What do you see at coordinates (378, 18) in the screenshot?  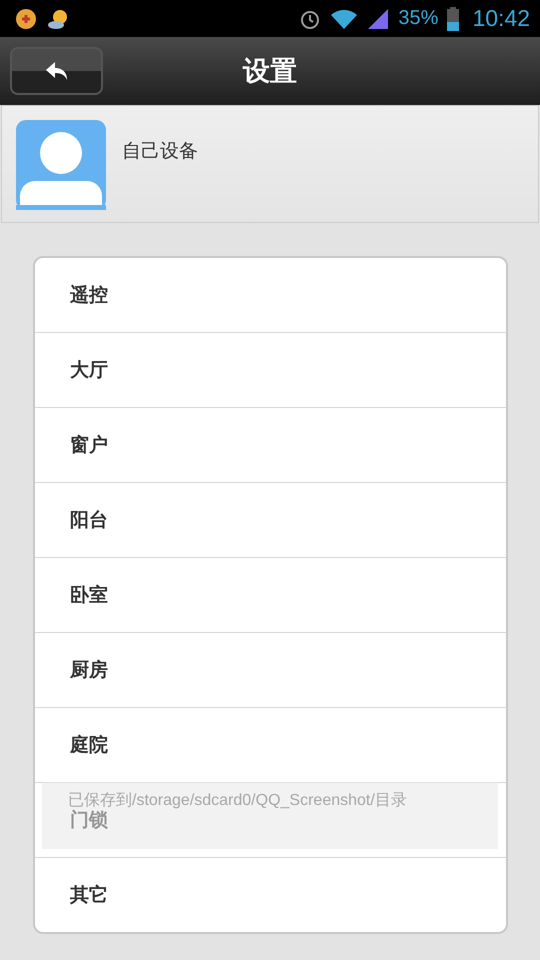 I see `signal-icon` at bounding box center [378, 18].